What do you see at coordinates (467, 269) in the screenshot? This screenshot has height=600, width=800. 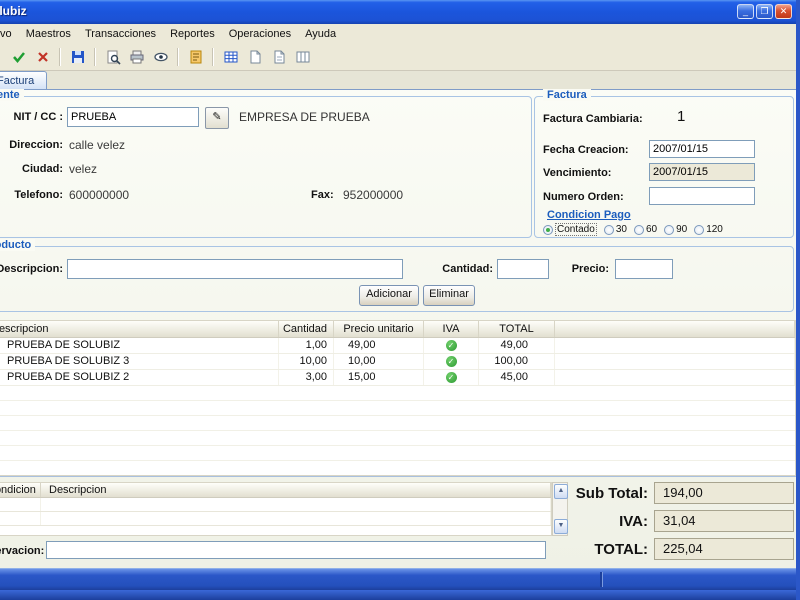 I see `quantity-label: Cantidad:` at bounding box center [467, 269].